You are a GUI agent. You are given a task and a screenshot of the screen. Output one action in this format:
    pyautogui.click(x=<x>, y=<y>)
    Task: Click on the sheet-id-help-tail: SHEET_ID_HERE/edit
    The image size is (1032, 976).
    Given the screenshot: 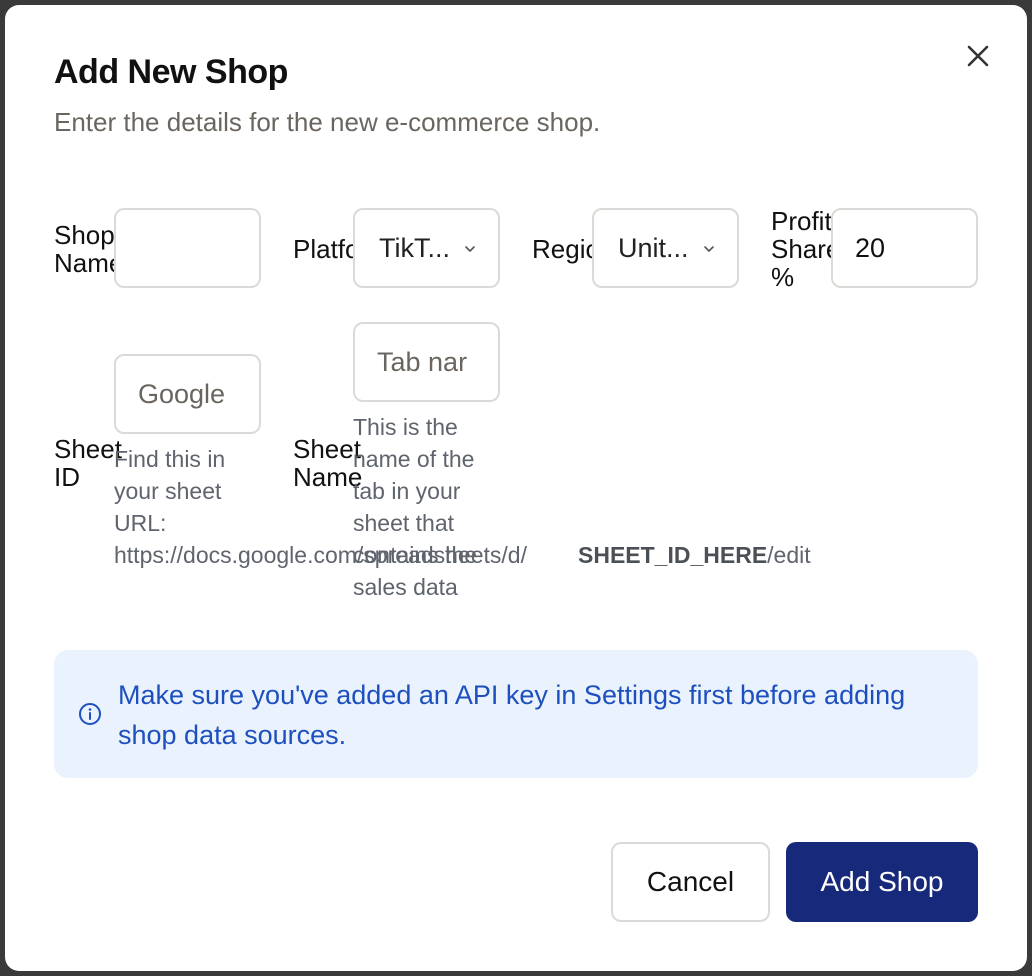 What is the action you would take?
    pyautogui.click(x=694, y=555)
    